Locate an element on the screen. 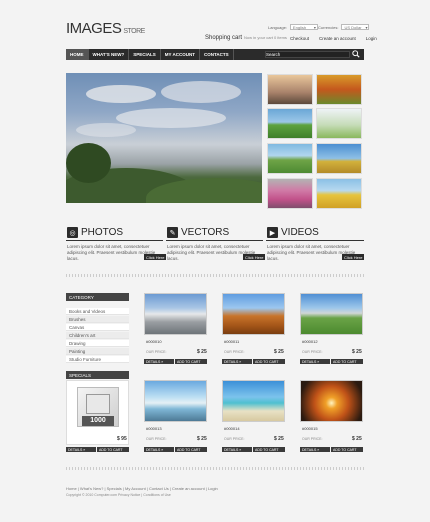 This screenshot has width=430, height=522. product-name: #000011 is located at coordinates (231, 341).